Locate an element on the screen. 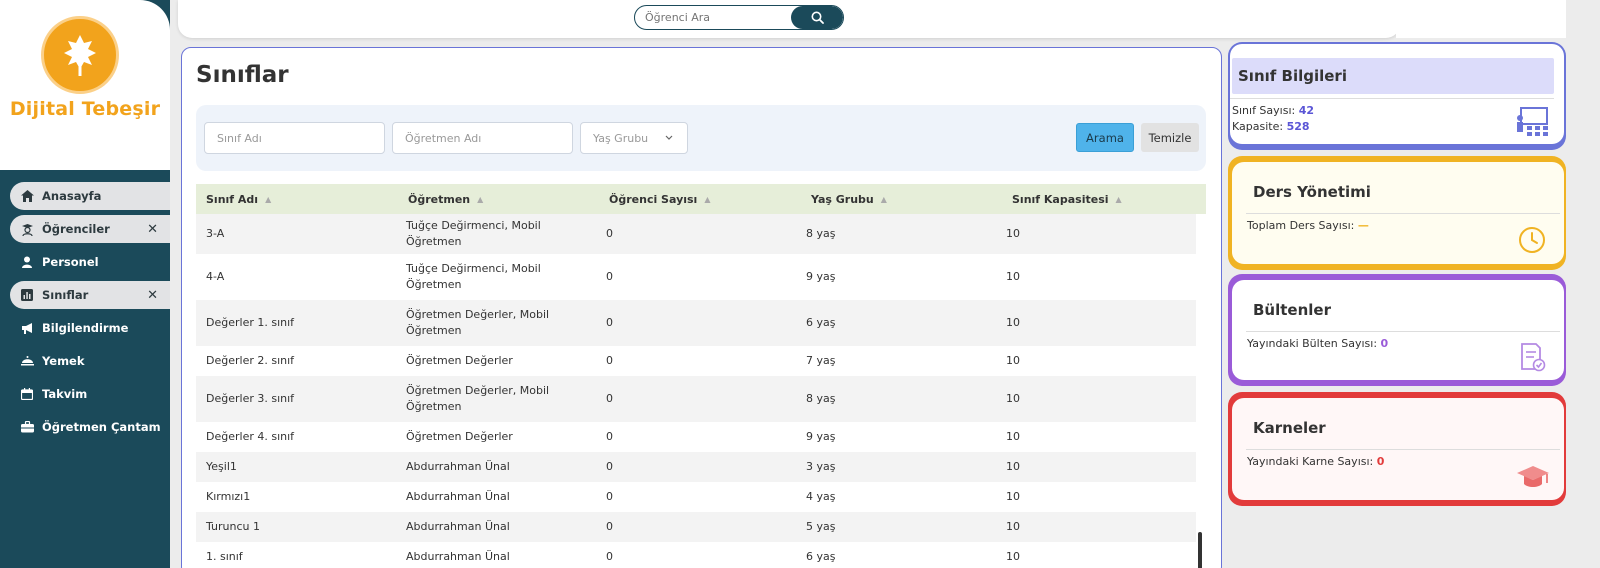 The width and height of the screenshot is (1600, 568). brand-logo is located at coordinates (80, 55).